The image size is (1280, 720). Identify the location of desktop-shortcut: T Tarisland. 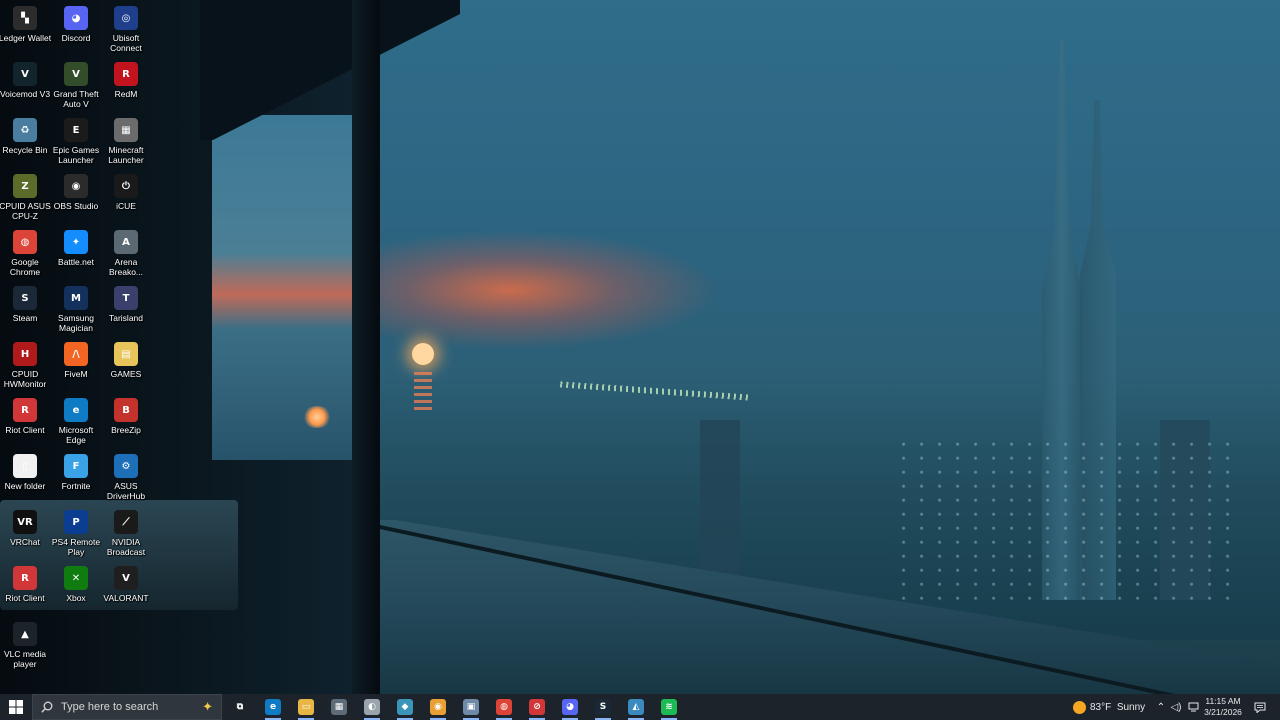
(126, 309).